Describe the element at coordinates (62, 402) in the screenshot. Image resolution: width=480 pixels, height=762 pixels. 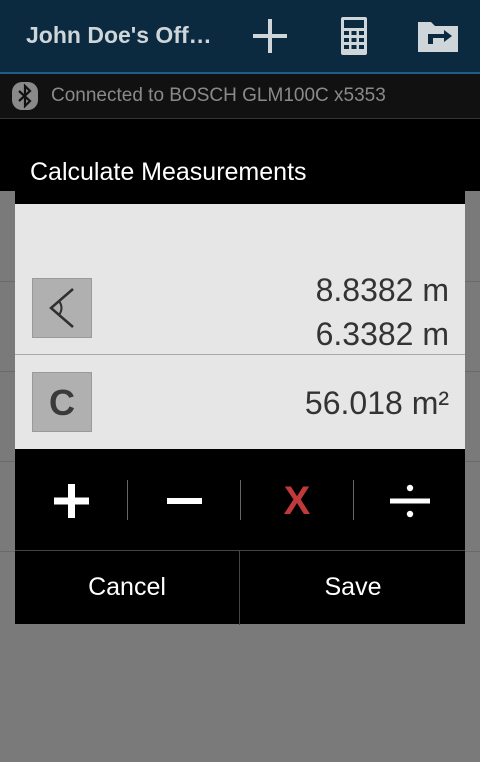
I see `clear-button: C` at that location.